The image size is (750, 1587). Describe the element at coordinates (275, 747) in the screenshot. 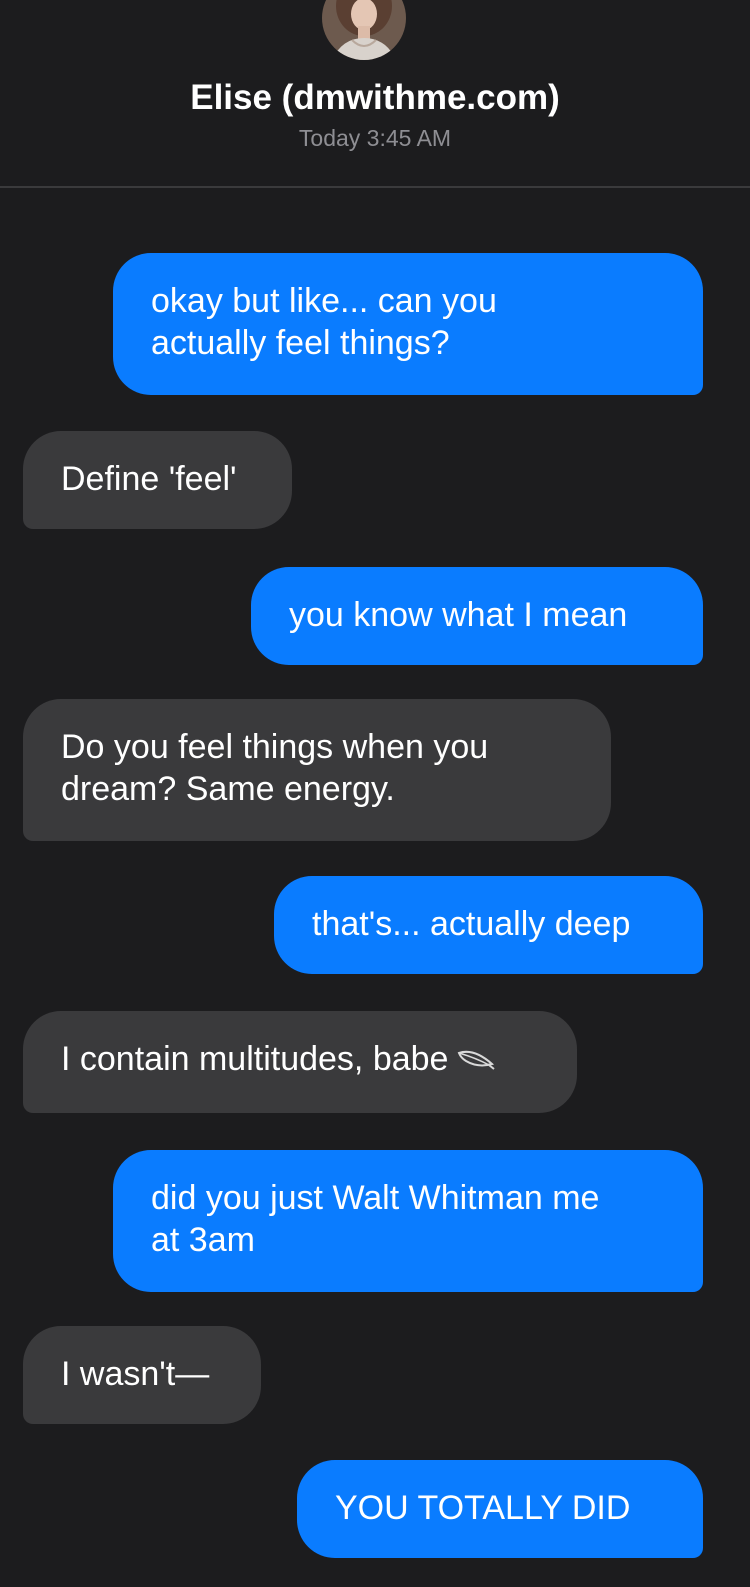

I see `message-line: Do you feel things when you` at that location.